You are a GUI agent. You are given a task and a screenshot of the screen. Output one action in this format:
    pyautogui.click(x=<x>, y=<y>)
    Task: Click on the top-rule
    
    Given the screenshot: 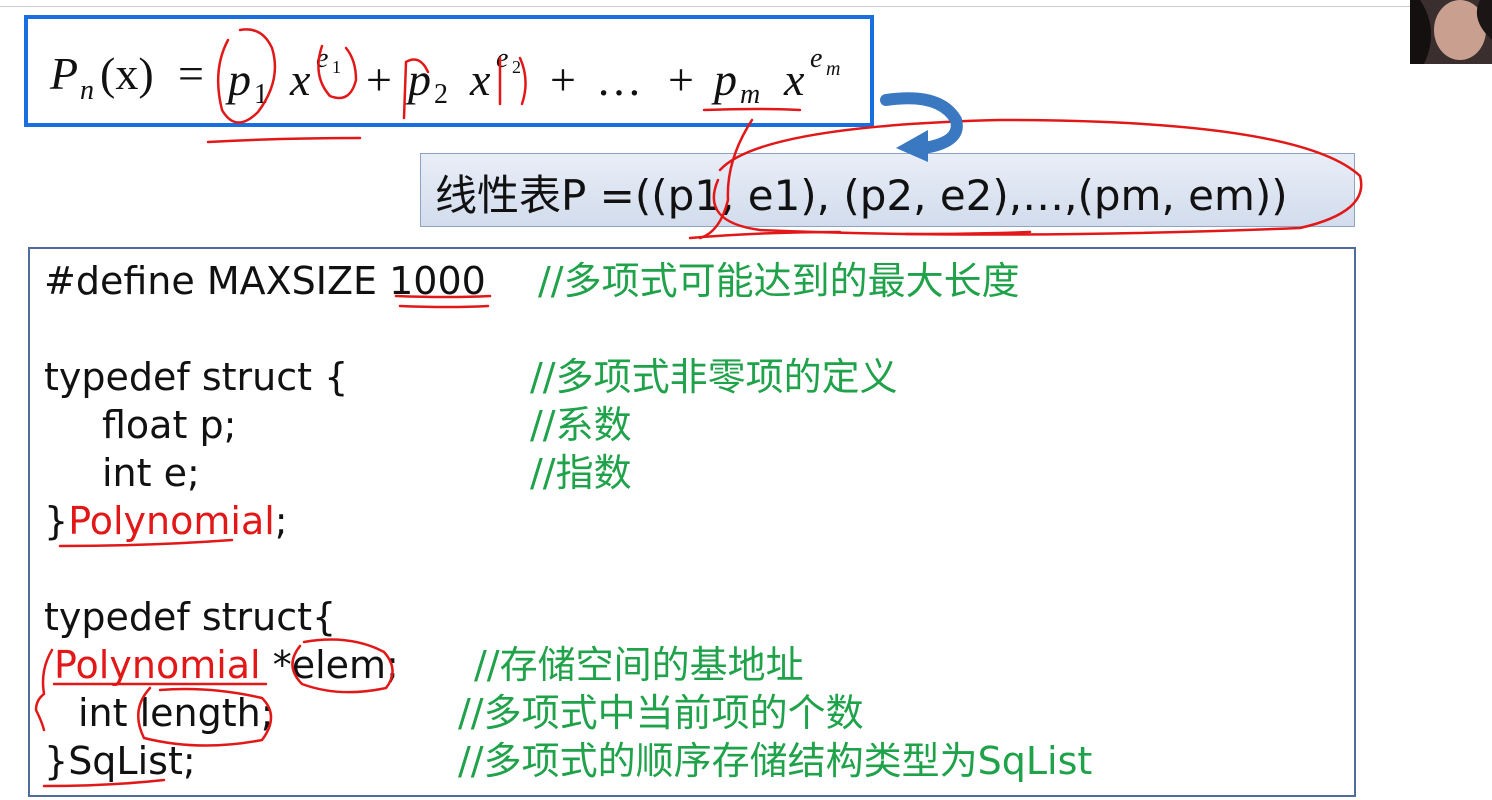 What is the action you would take?
    pyautogui.click(x=705, y=6)
    